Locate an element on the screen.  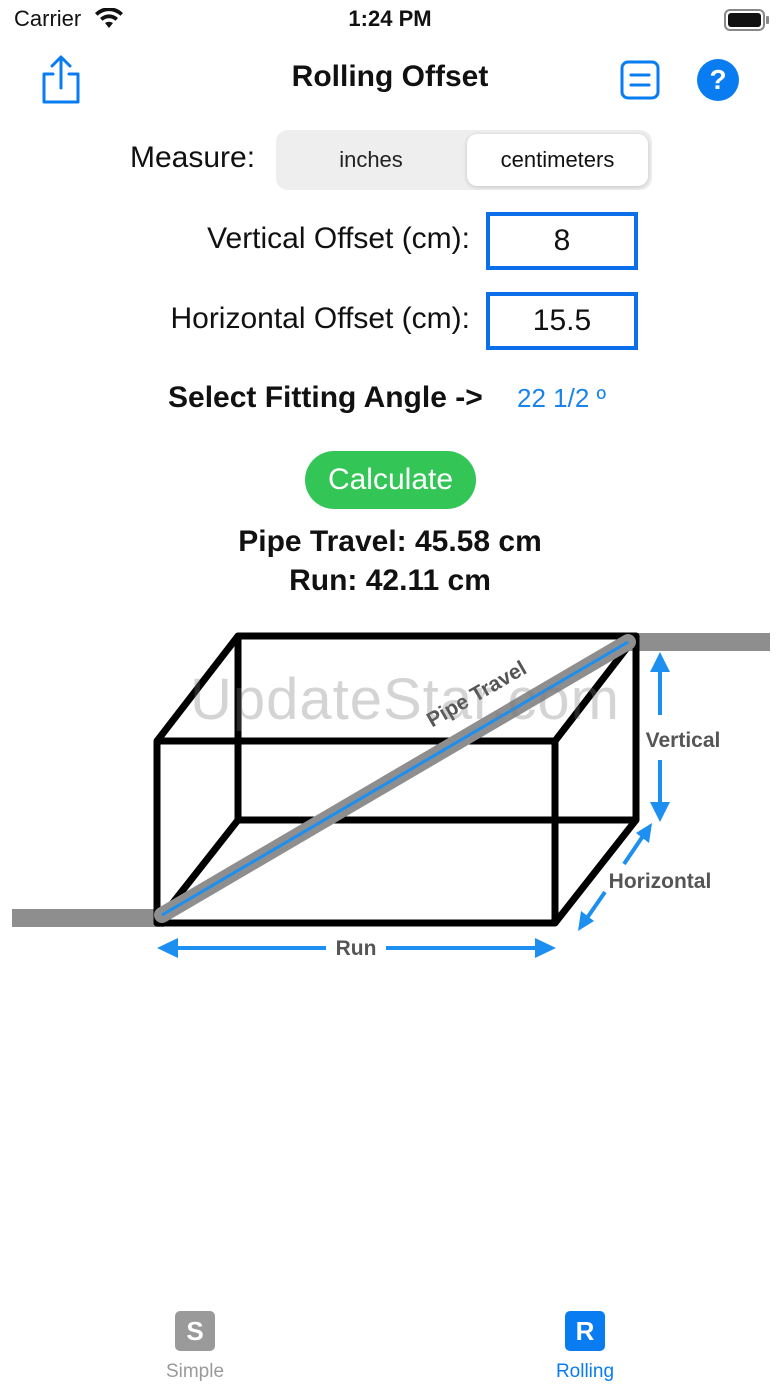
rolling-tab-icon: R is located at coordinates (585, 1331).